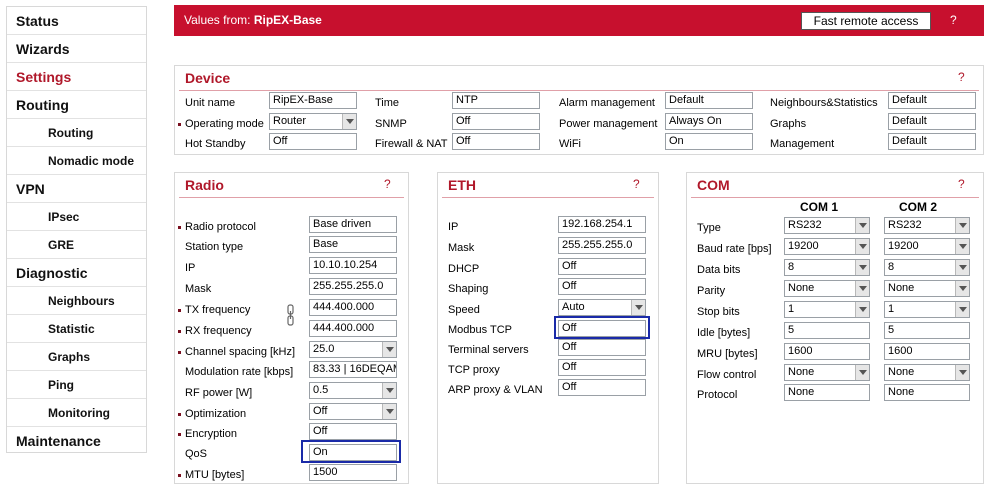  What do you see at coordinates (709, 100) in the screenshot?
I see `alarm-management-field: Default` at bounding box center [709, 100].